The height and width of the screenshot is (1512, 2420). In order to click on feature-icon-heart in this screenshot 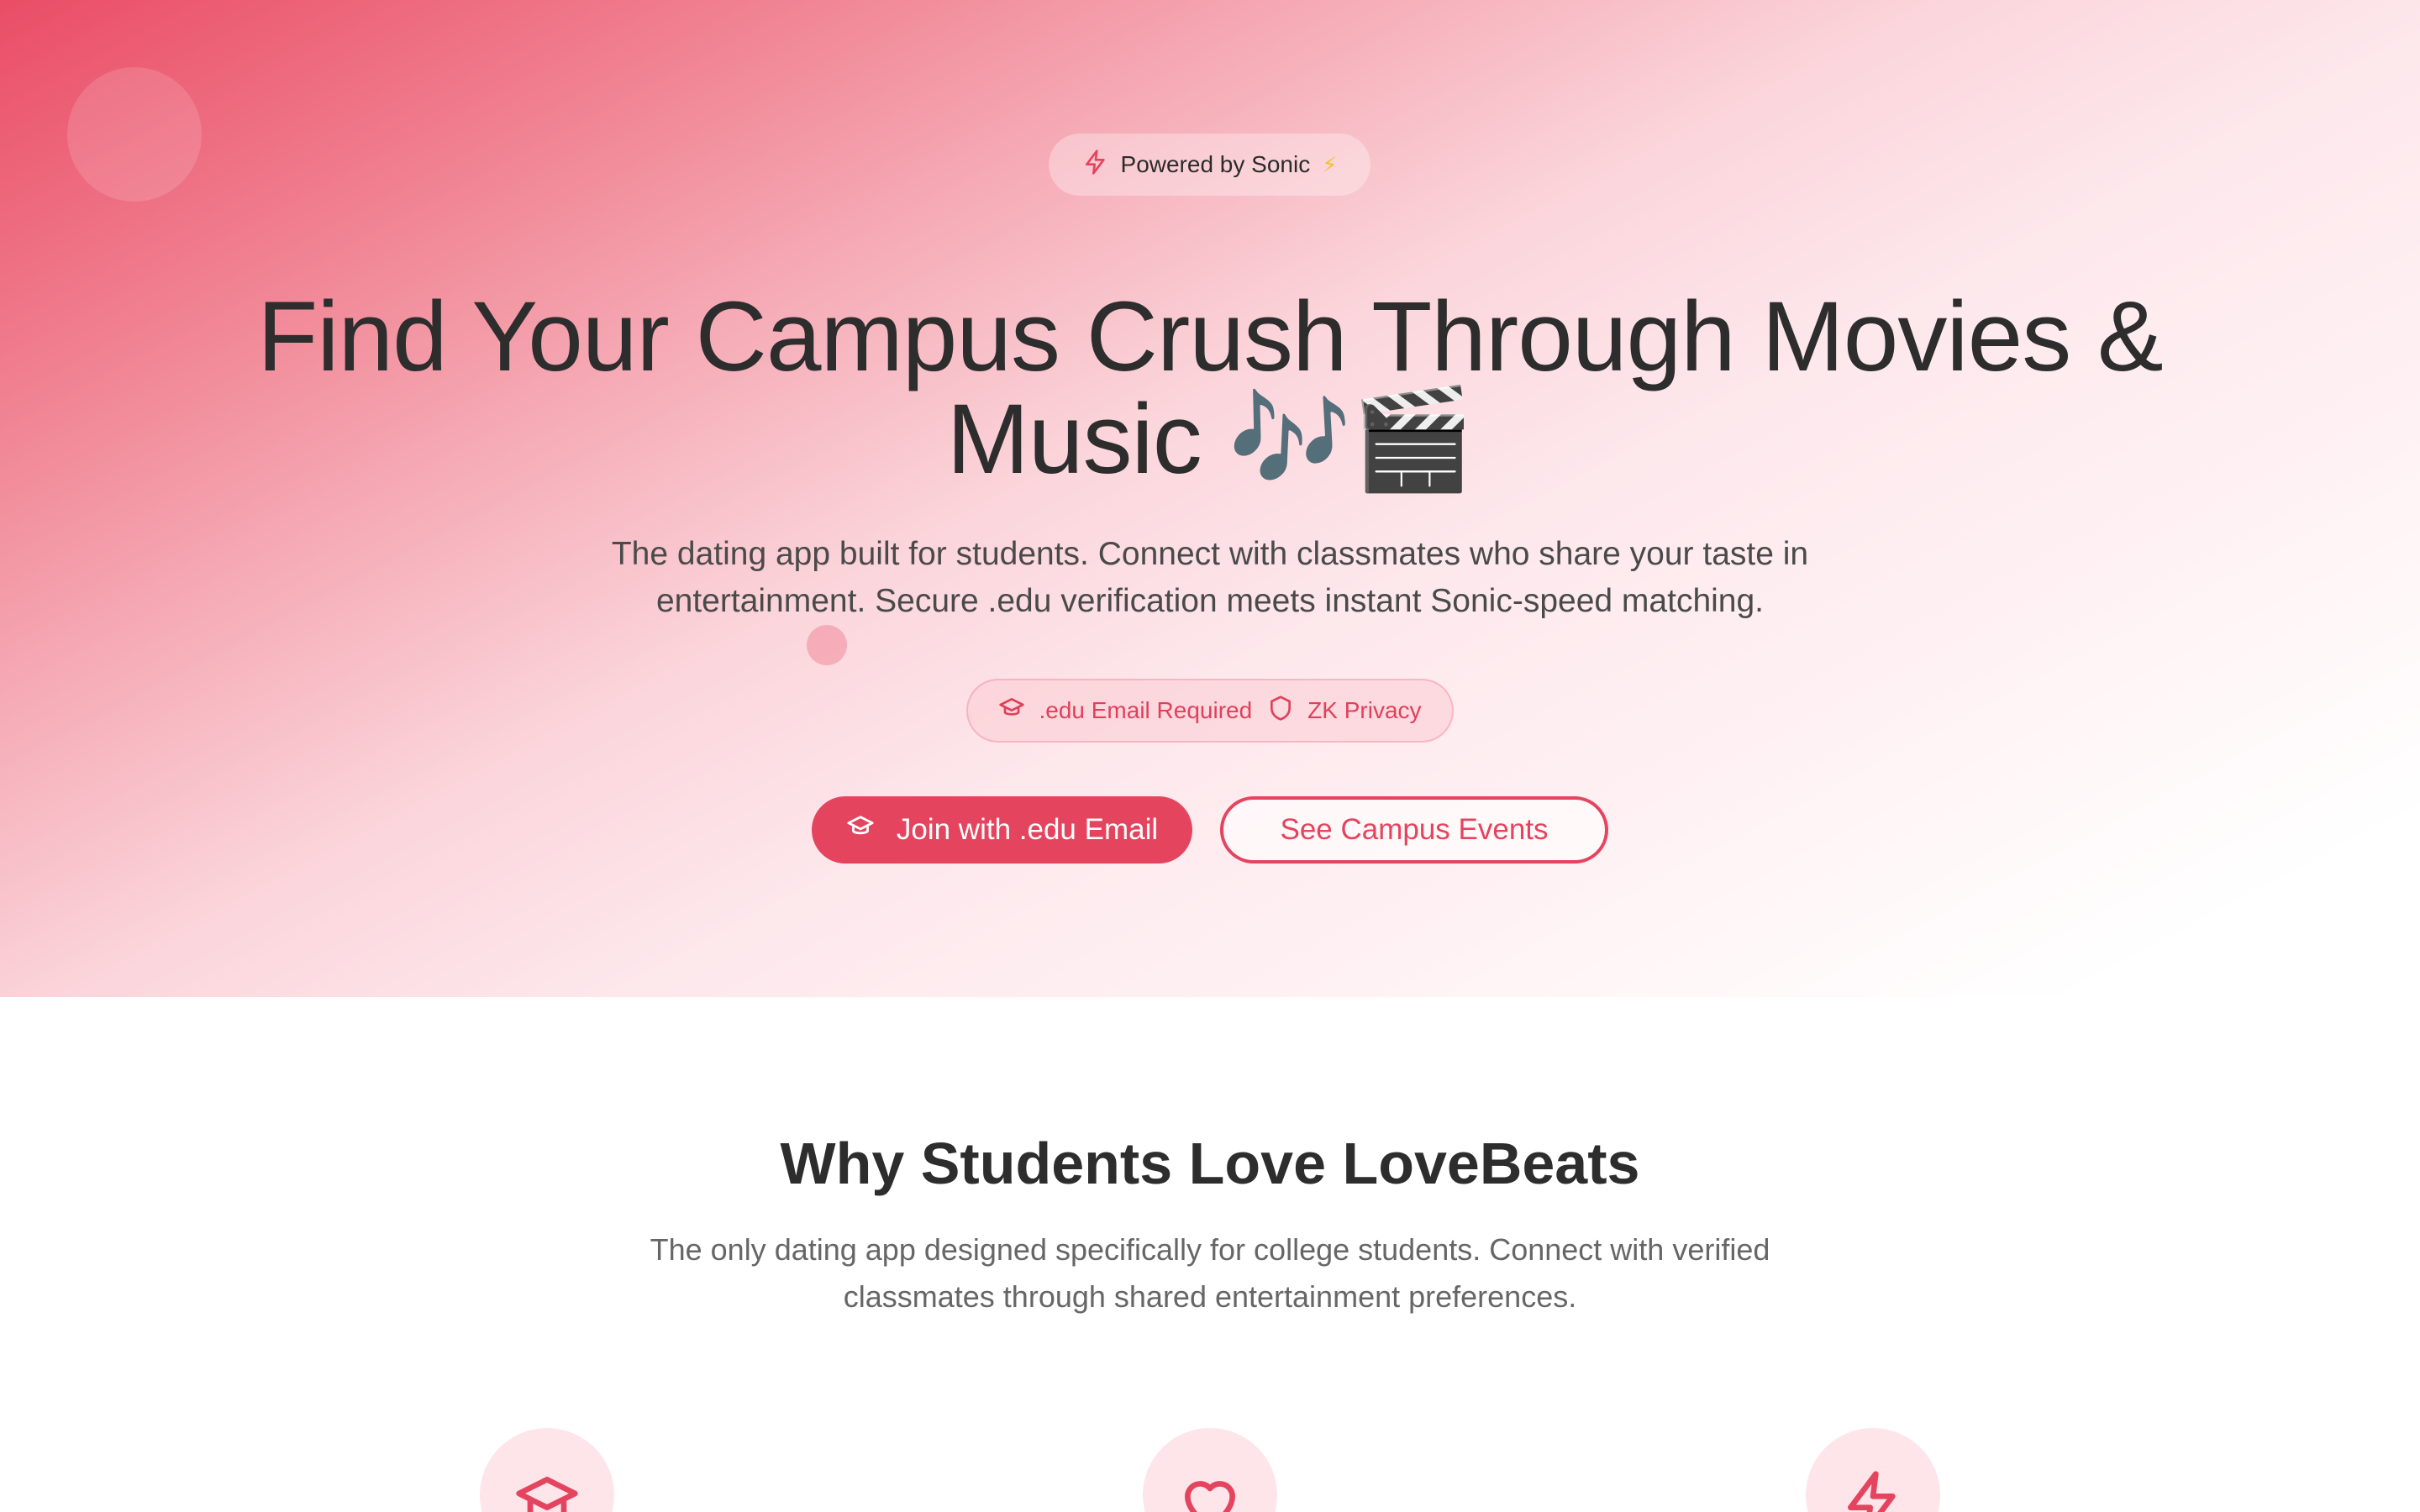, I will do `click(1210, 1470)`.